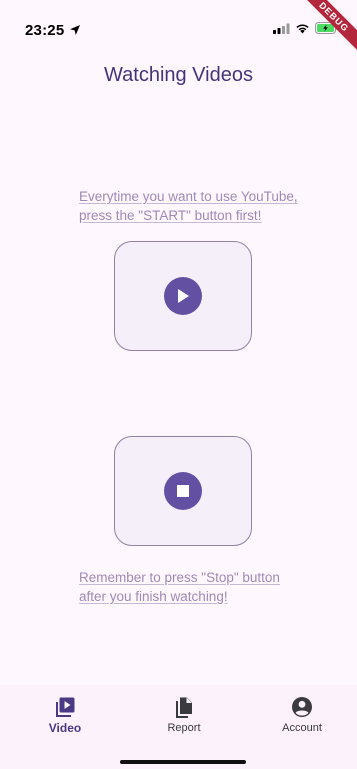  What do you see at coordinates (302, 28) in the screenshot?
I see `wifi-icon` at bounding box center [302, 28].